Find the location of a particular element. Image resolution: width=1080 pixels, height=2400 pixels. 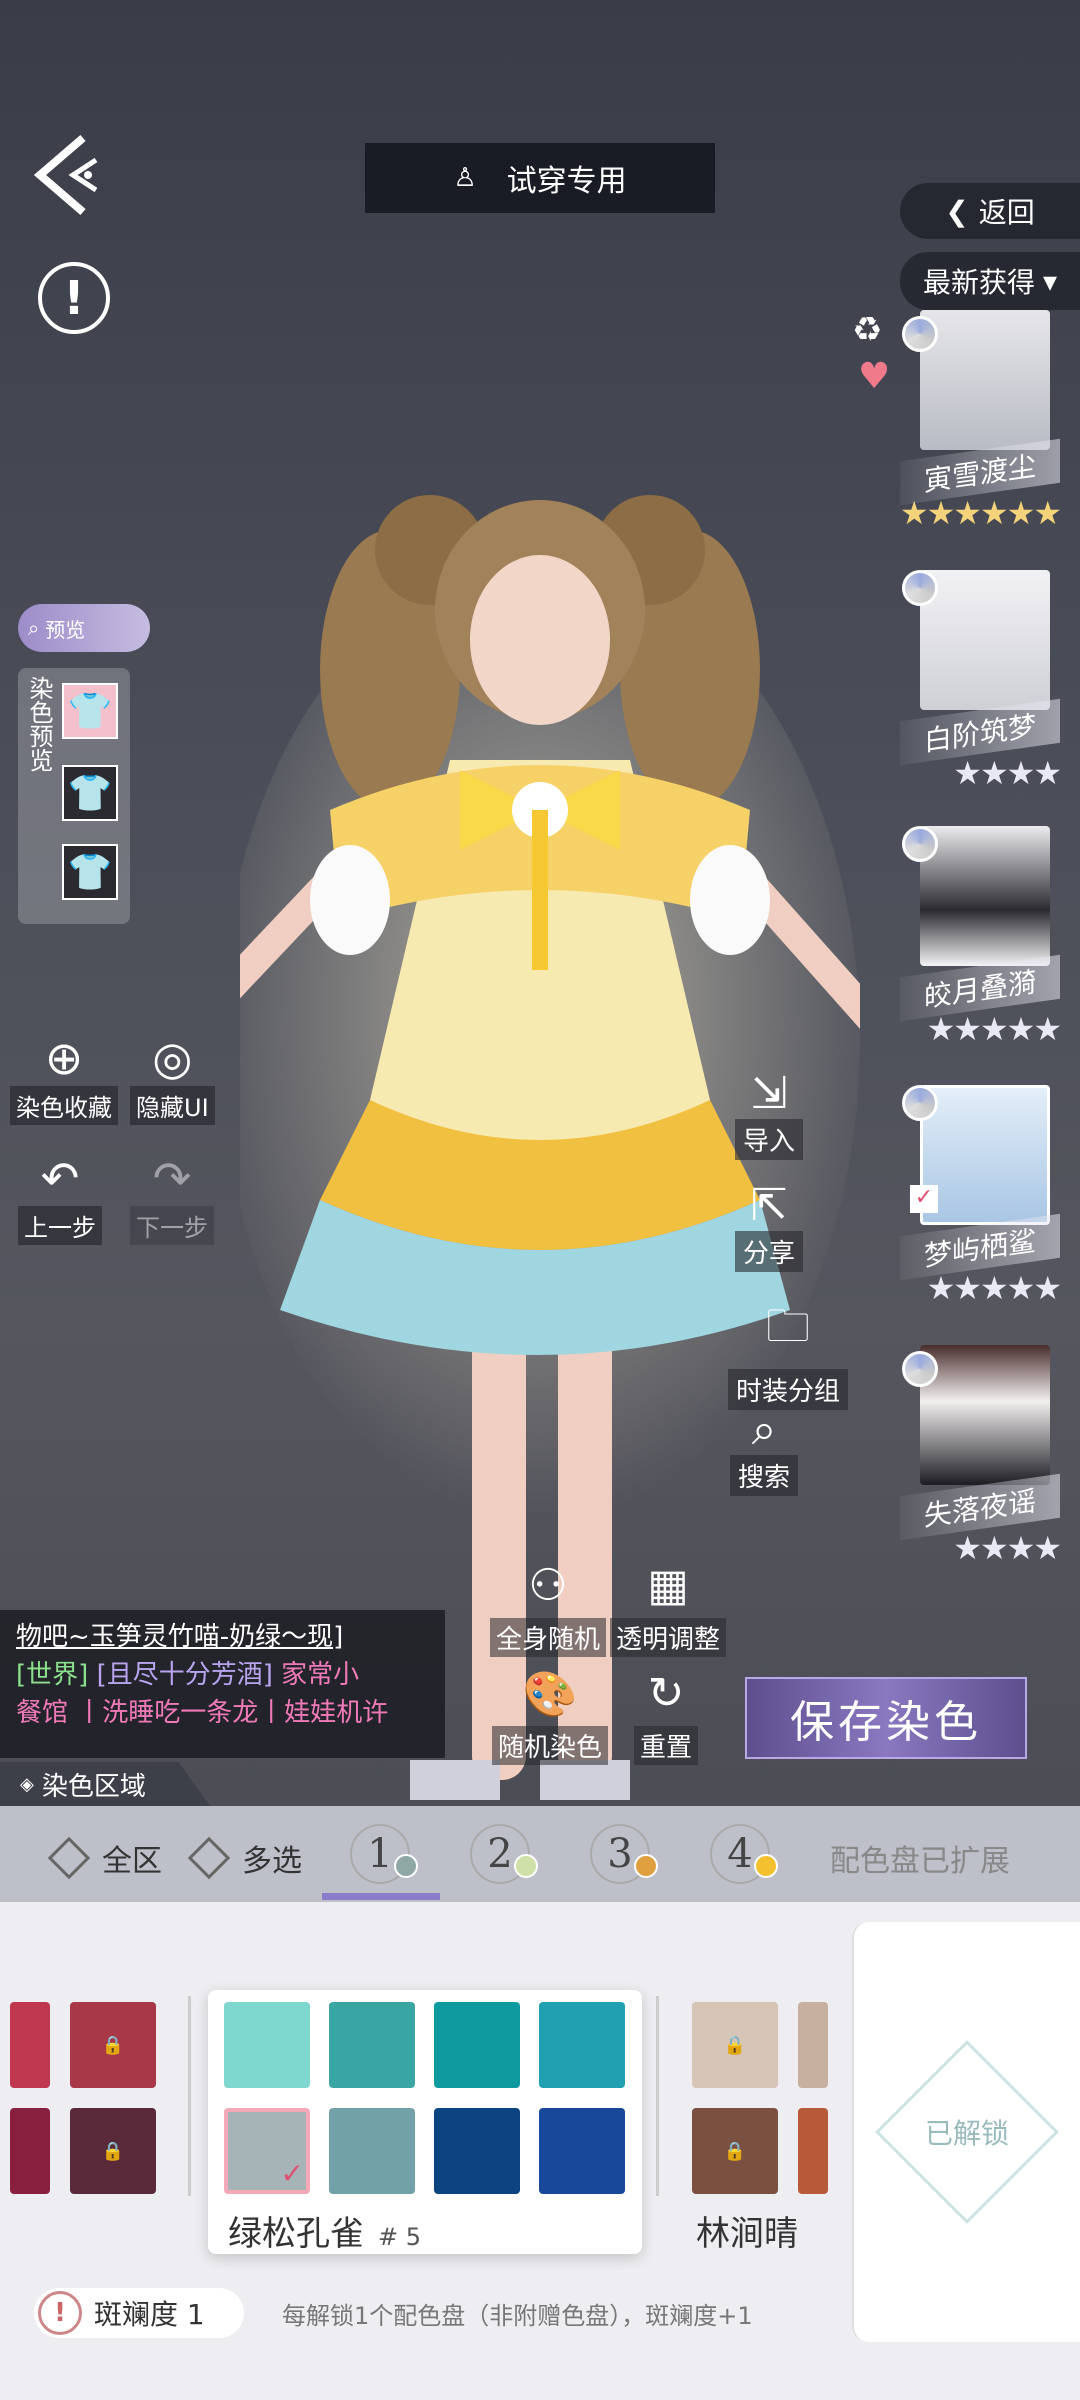

multi-select-option: 多选 is located at coordinates (244, 1858).